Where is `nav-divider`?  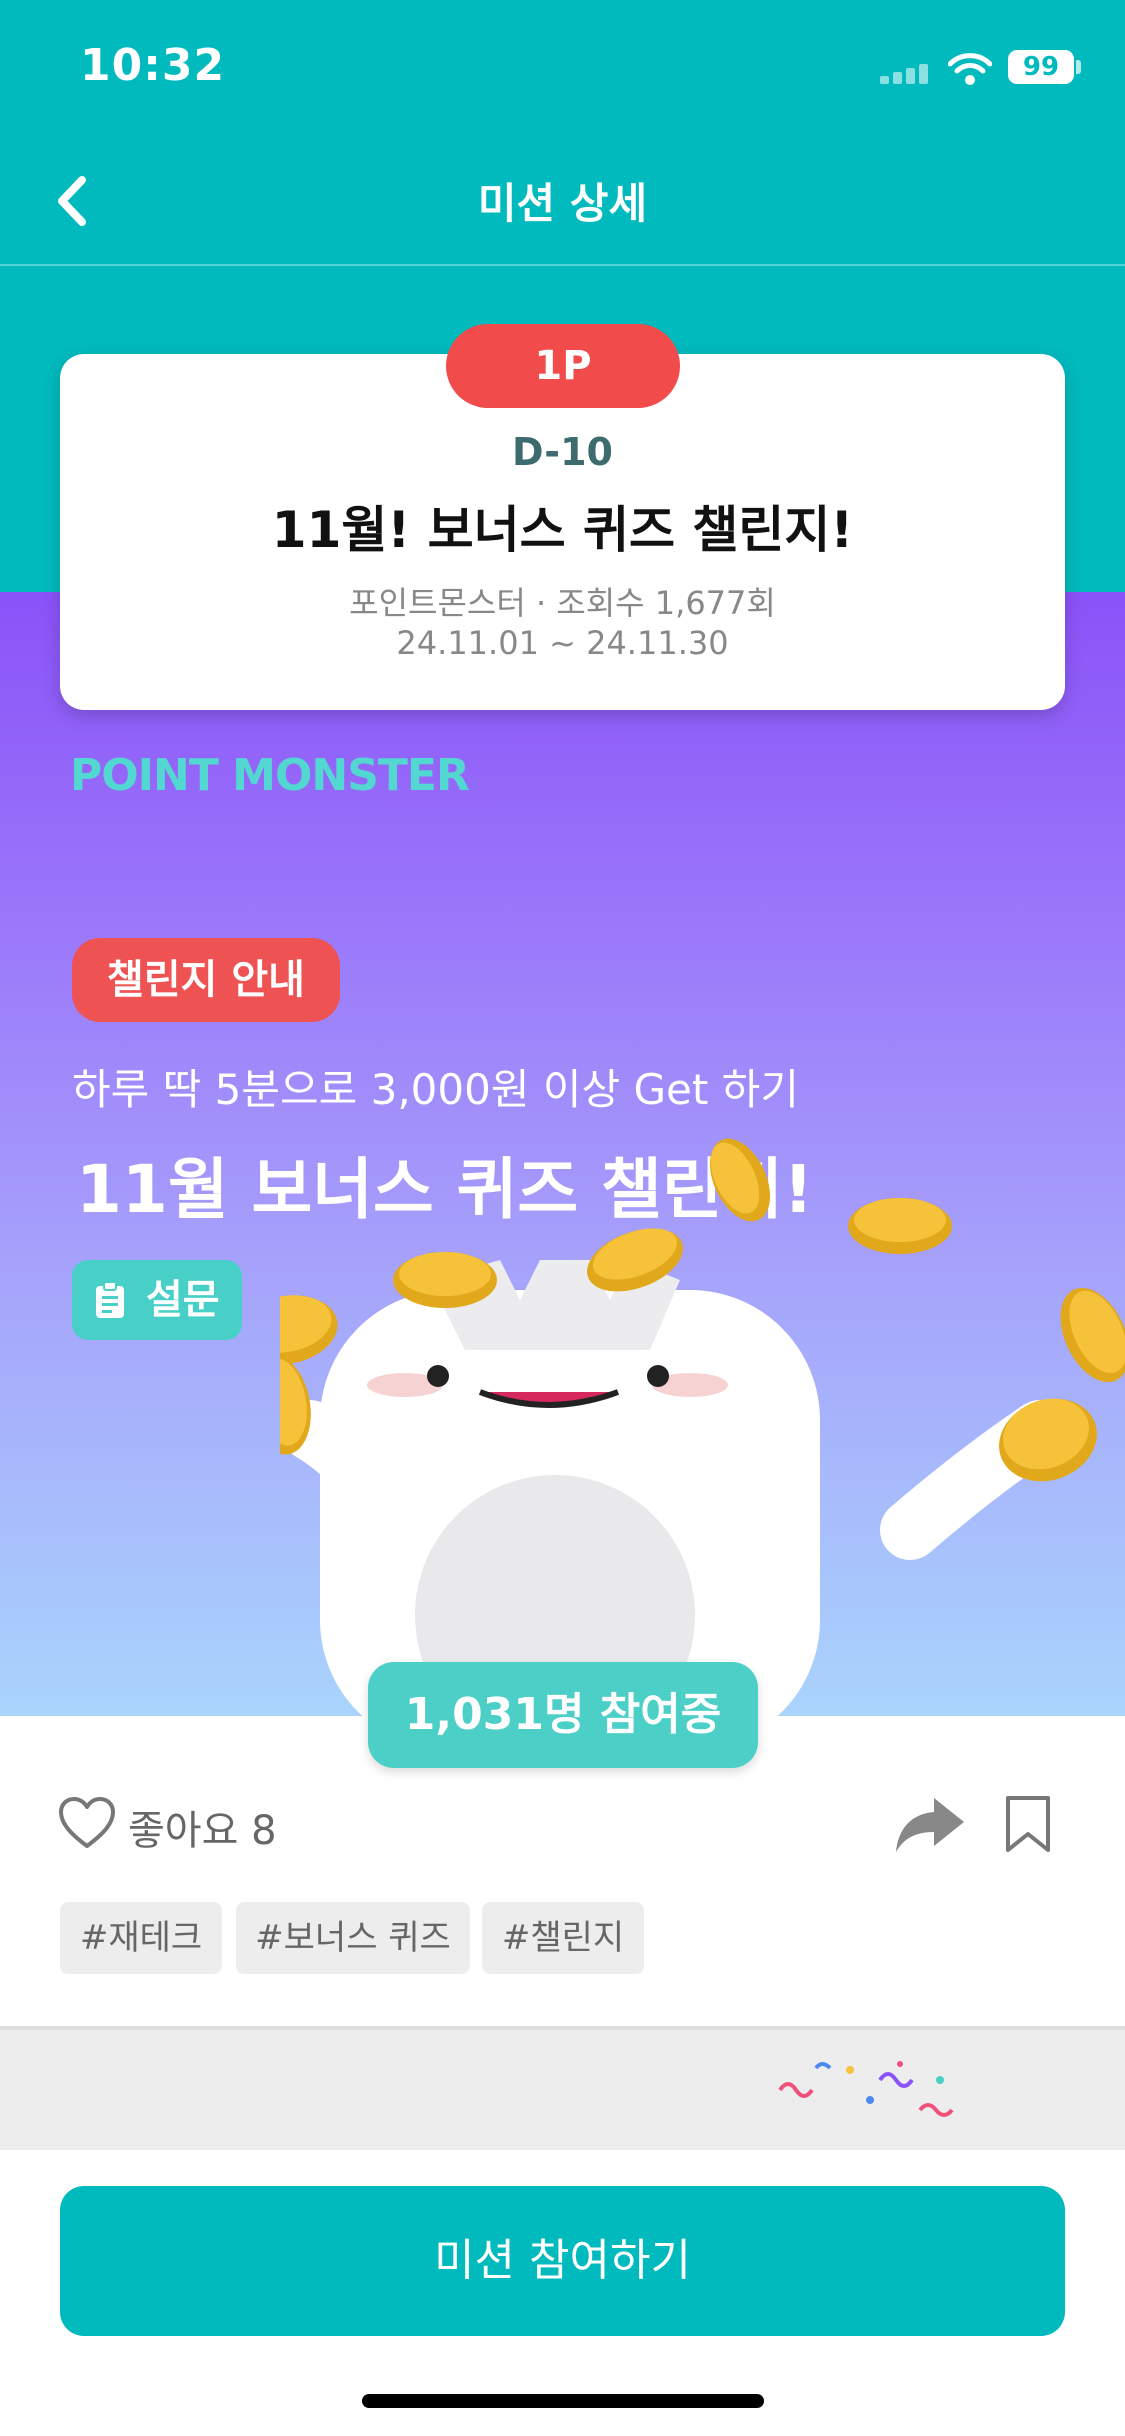
nav-divider is located at coordinates (562, 265).